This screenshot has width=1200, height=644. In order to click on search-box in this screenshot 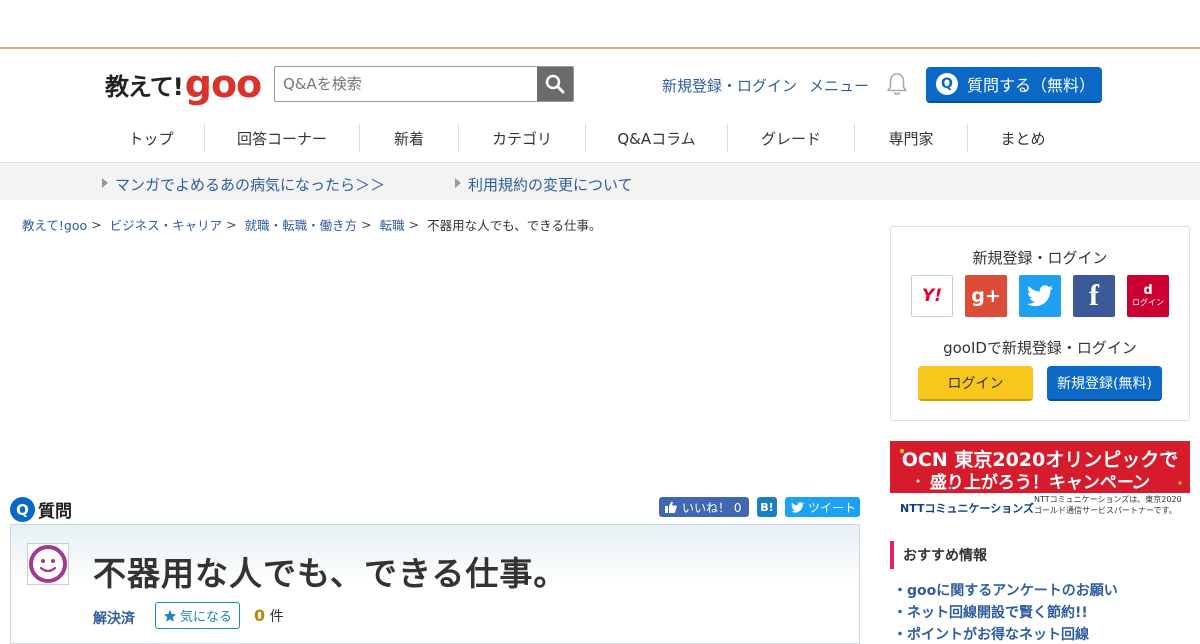, I will do `click(424, 84)`.